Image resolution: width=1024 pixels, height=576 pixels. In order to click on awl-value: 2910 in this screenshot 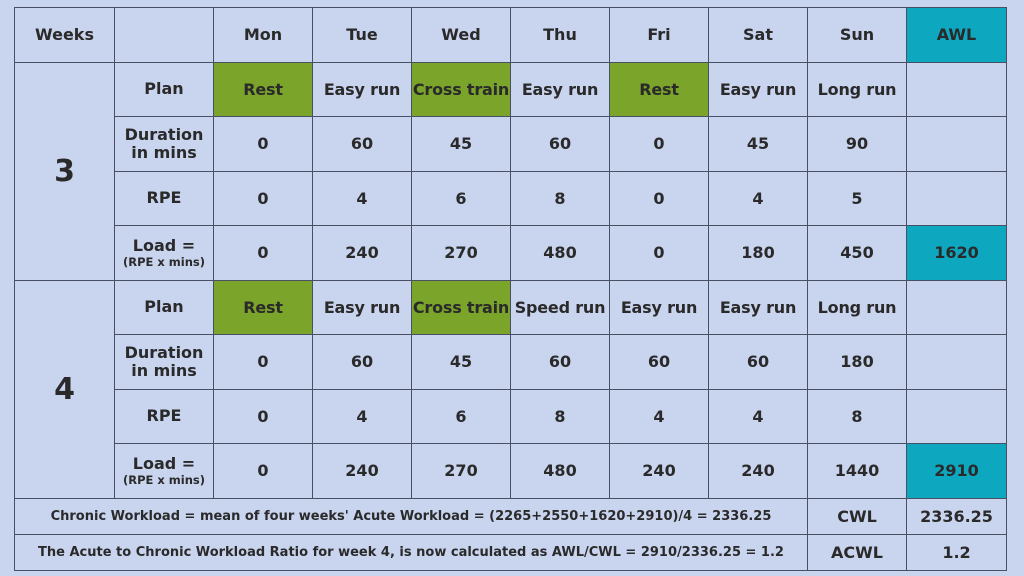, I will do `click(956, 471)`.